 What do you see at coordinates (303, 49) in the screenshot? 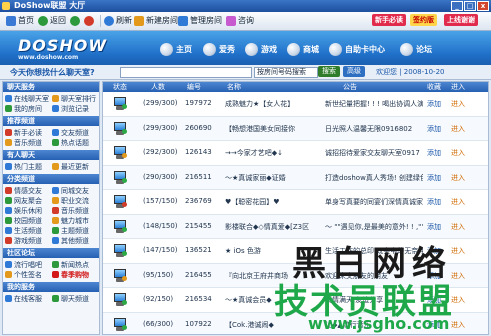
I see `nav-mall: 商城` at bounding box center [303, 49].